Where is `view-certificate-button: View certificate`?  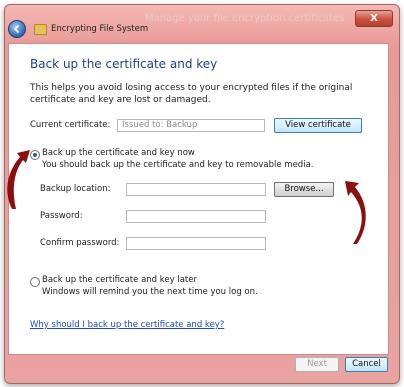
view-certificate-button: View certificate is located at coordinates (318, 125).